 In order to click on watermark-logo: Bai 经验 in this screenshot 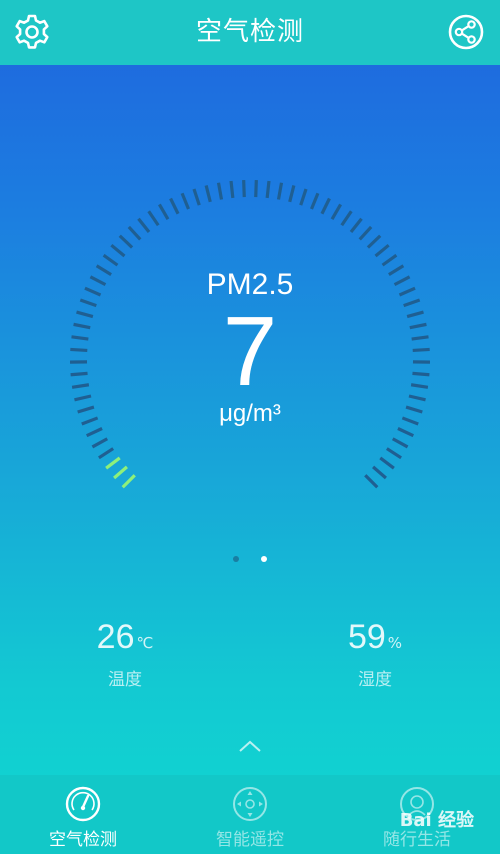, I will do `click(436, 820)`.